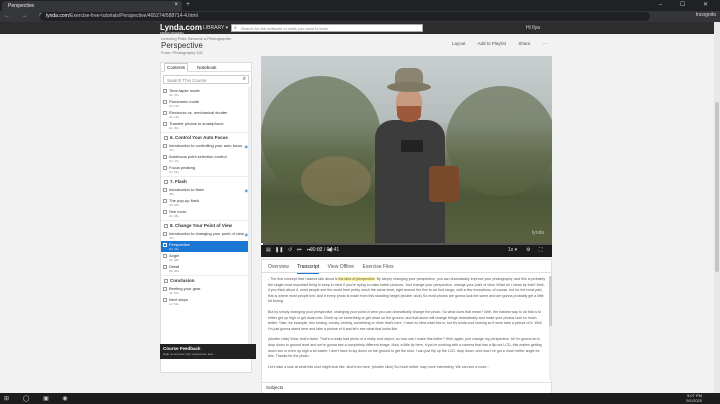  What do you see at coordinates (249, 222) in the screenshot?
I see `toc-scrollbar` at bounding box center [249, 222].